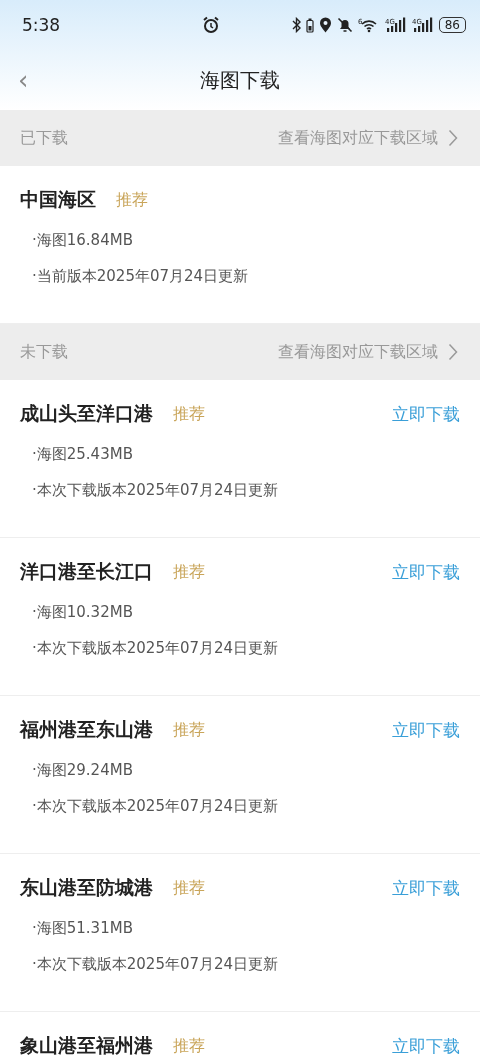 The image size is (480, 1058). Describe the element at coordinates (86, 413) in the screenshot. I see `chart-region-name: 成山头至洋口港` at that location.